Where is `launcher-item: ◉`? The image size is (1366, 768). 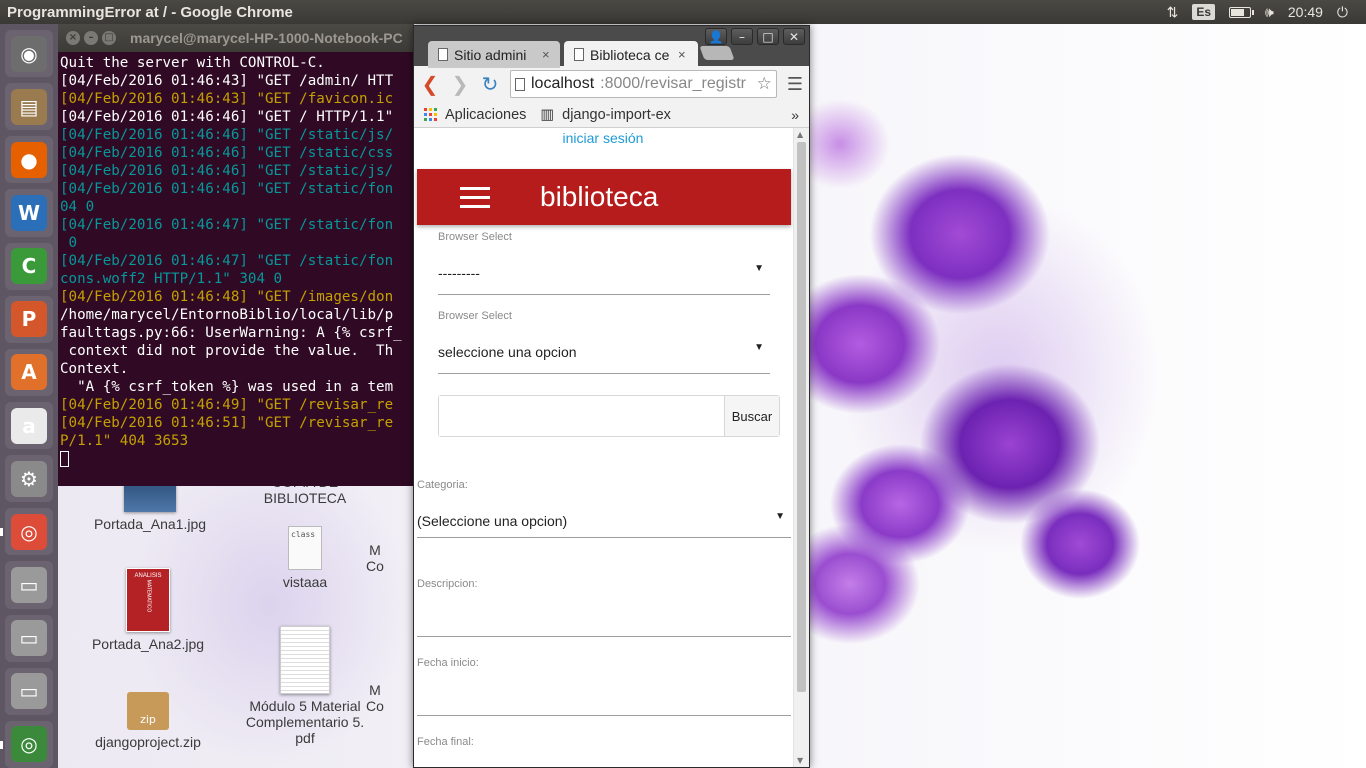
launcher-item: ◉ is located at coordinates (29, 54).